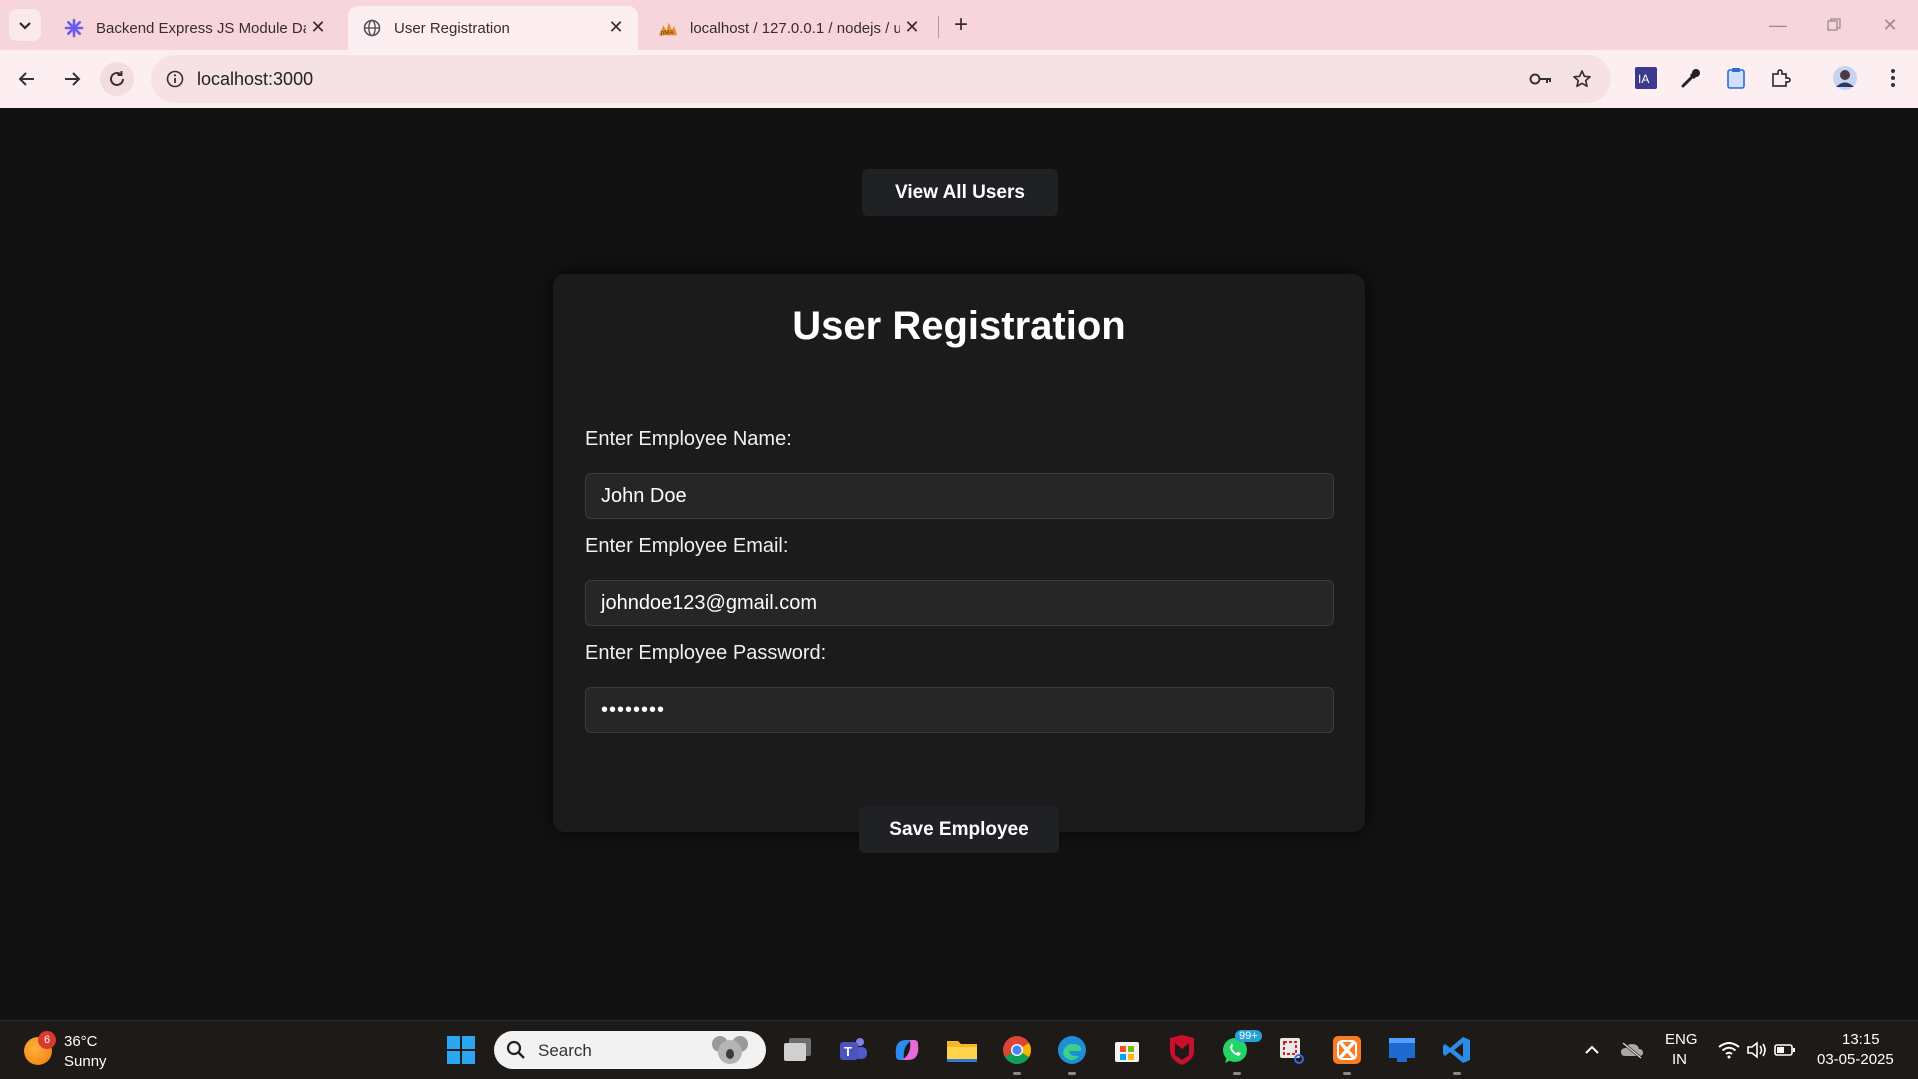 The height and width of the screenshot is (1079, 1918). What do you see at coordinates (1691, 78) in the screenshot?
I see `eyedropper-extension-icon` at bounding box center [1691, 78].